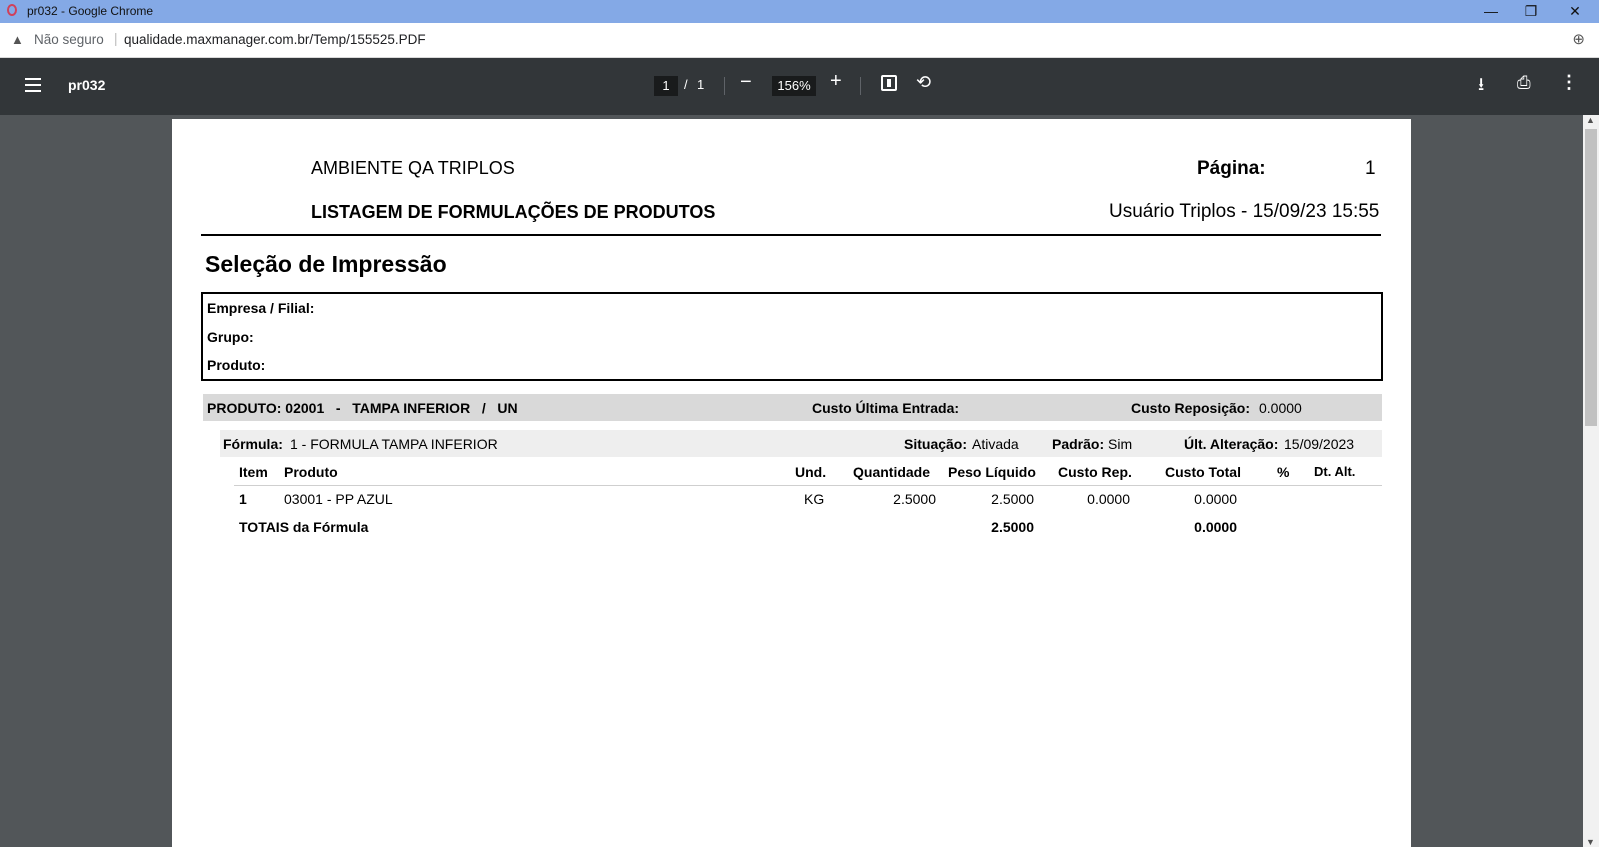 This screenshot has height=847, width=1599. Describe the element at coordinates (1590, 120) in the screenshot. I see `scroll-up-icon: ▲` at that location.